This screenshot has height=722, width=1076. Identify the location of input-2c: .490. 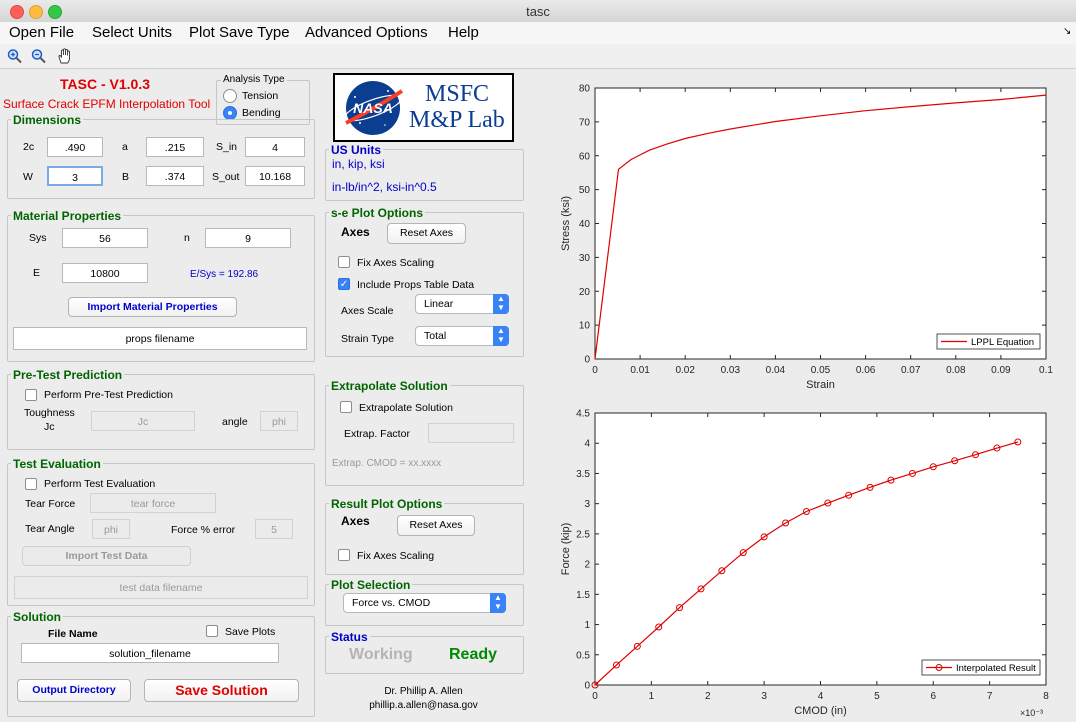
(75, 147).